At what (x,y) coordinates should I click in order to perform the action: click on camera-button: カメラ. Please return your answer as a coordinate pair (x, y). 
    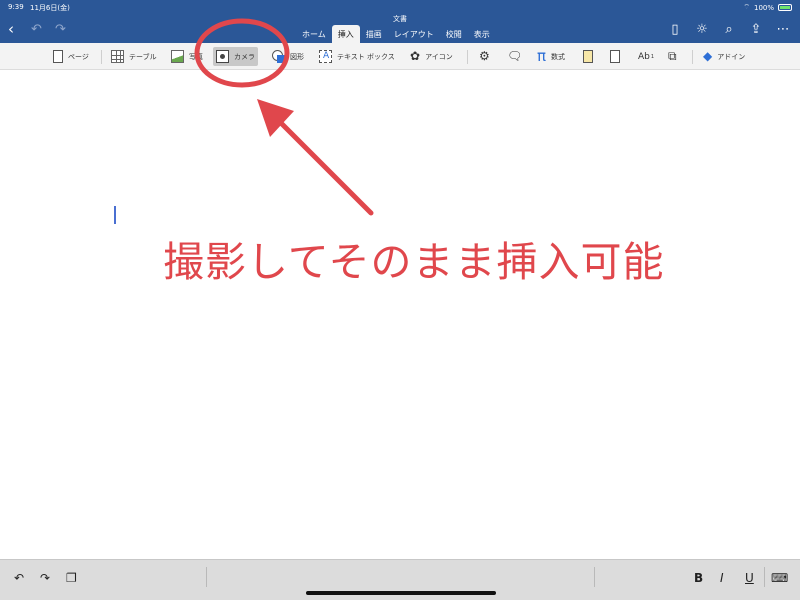
    Looking at the image, I should click on (235, 56).